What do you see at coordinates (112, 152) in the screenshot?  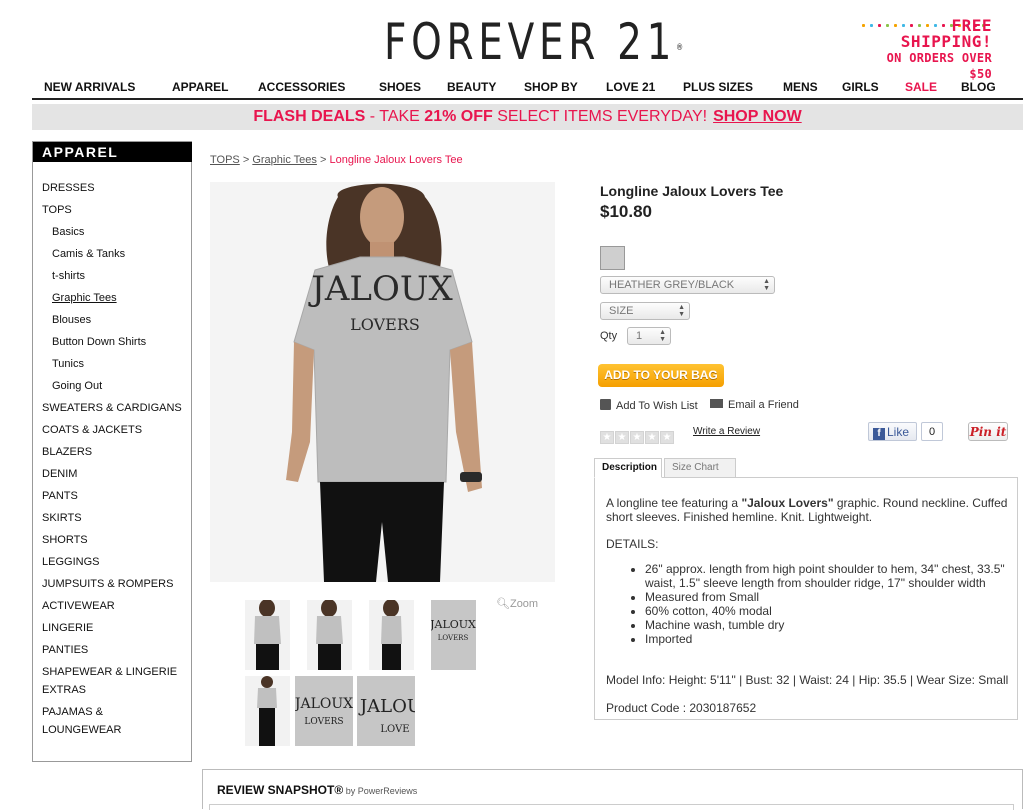 I see `sidebar-title: APPAREL` at bounding box center [112, 152].